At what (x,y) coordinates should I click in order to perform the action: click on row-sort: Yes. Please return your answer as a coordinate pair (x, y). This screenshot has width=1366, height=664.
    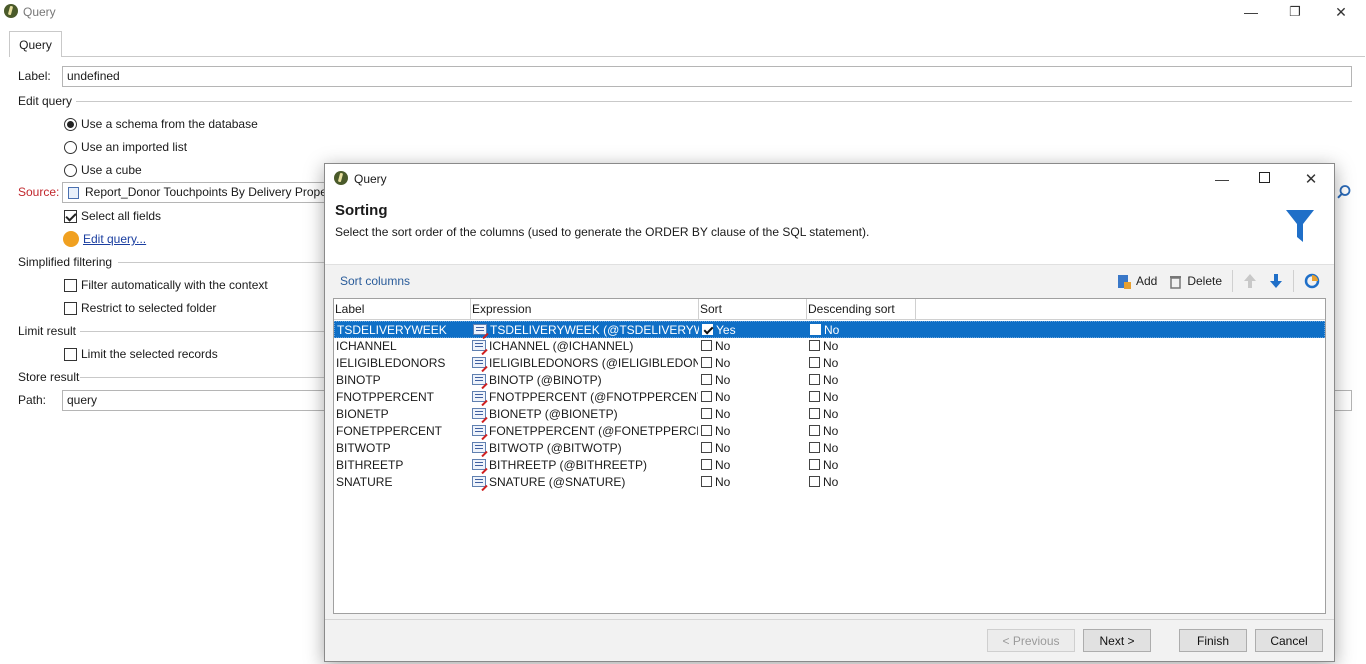
    Looking at the image, I should click on (754, 330).